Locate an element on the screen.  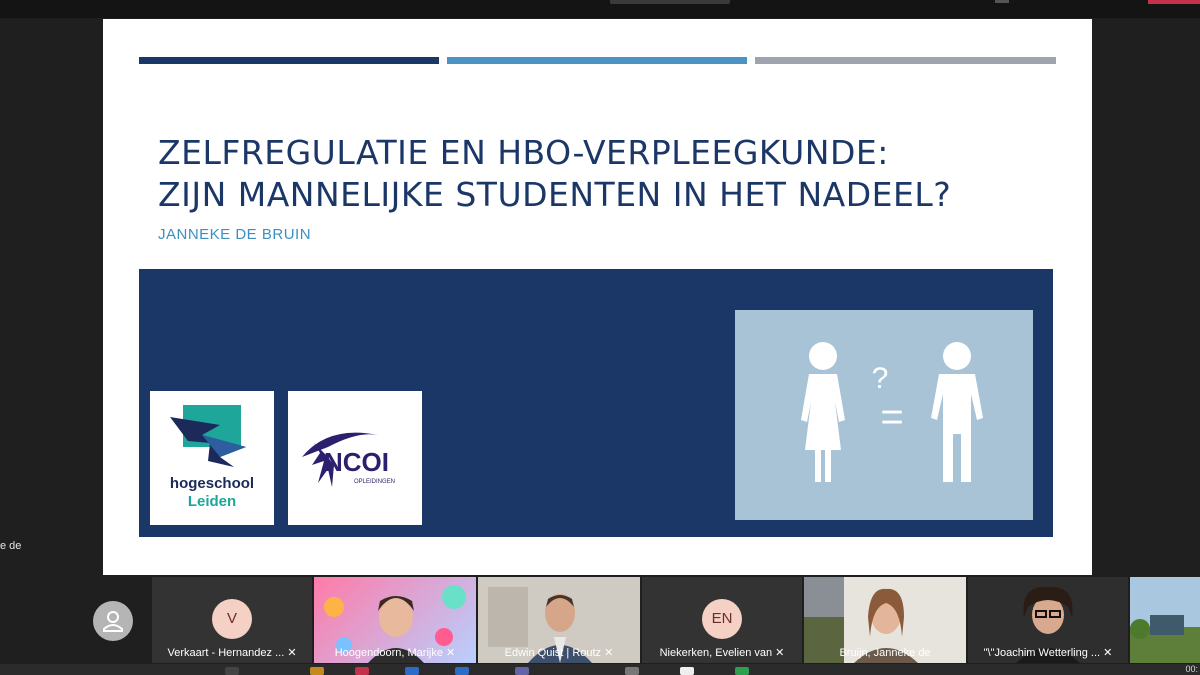
taskbar: 00: is located at coordinates (600, 669).